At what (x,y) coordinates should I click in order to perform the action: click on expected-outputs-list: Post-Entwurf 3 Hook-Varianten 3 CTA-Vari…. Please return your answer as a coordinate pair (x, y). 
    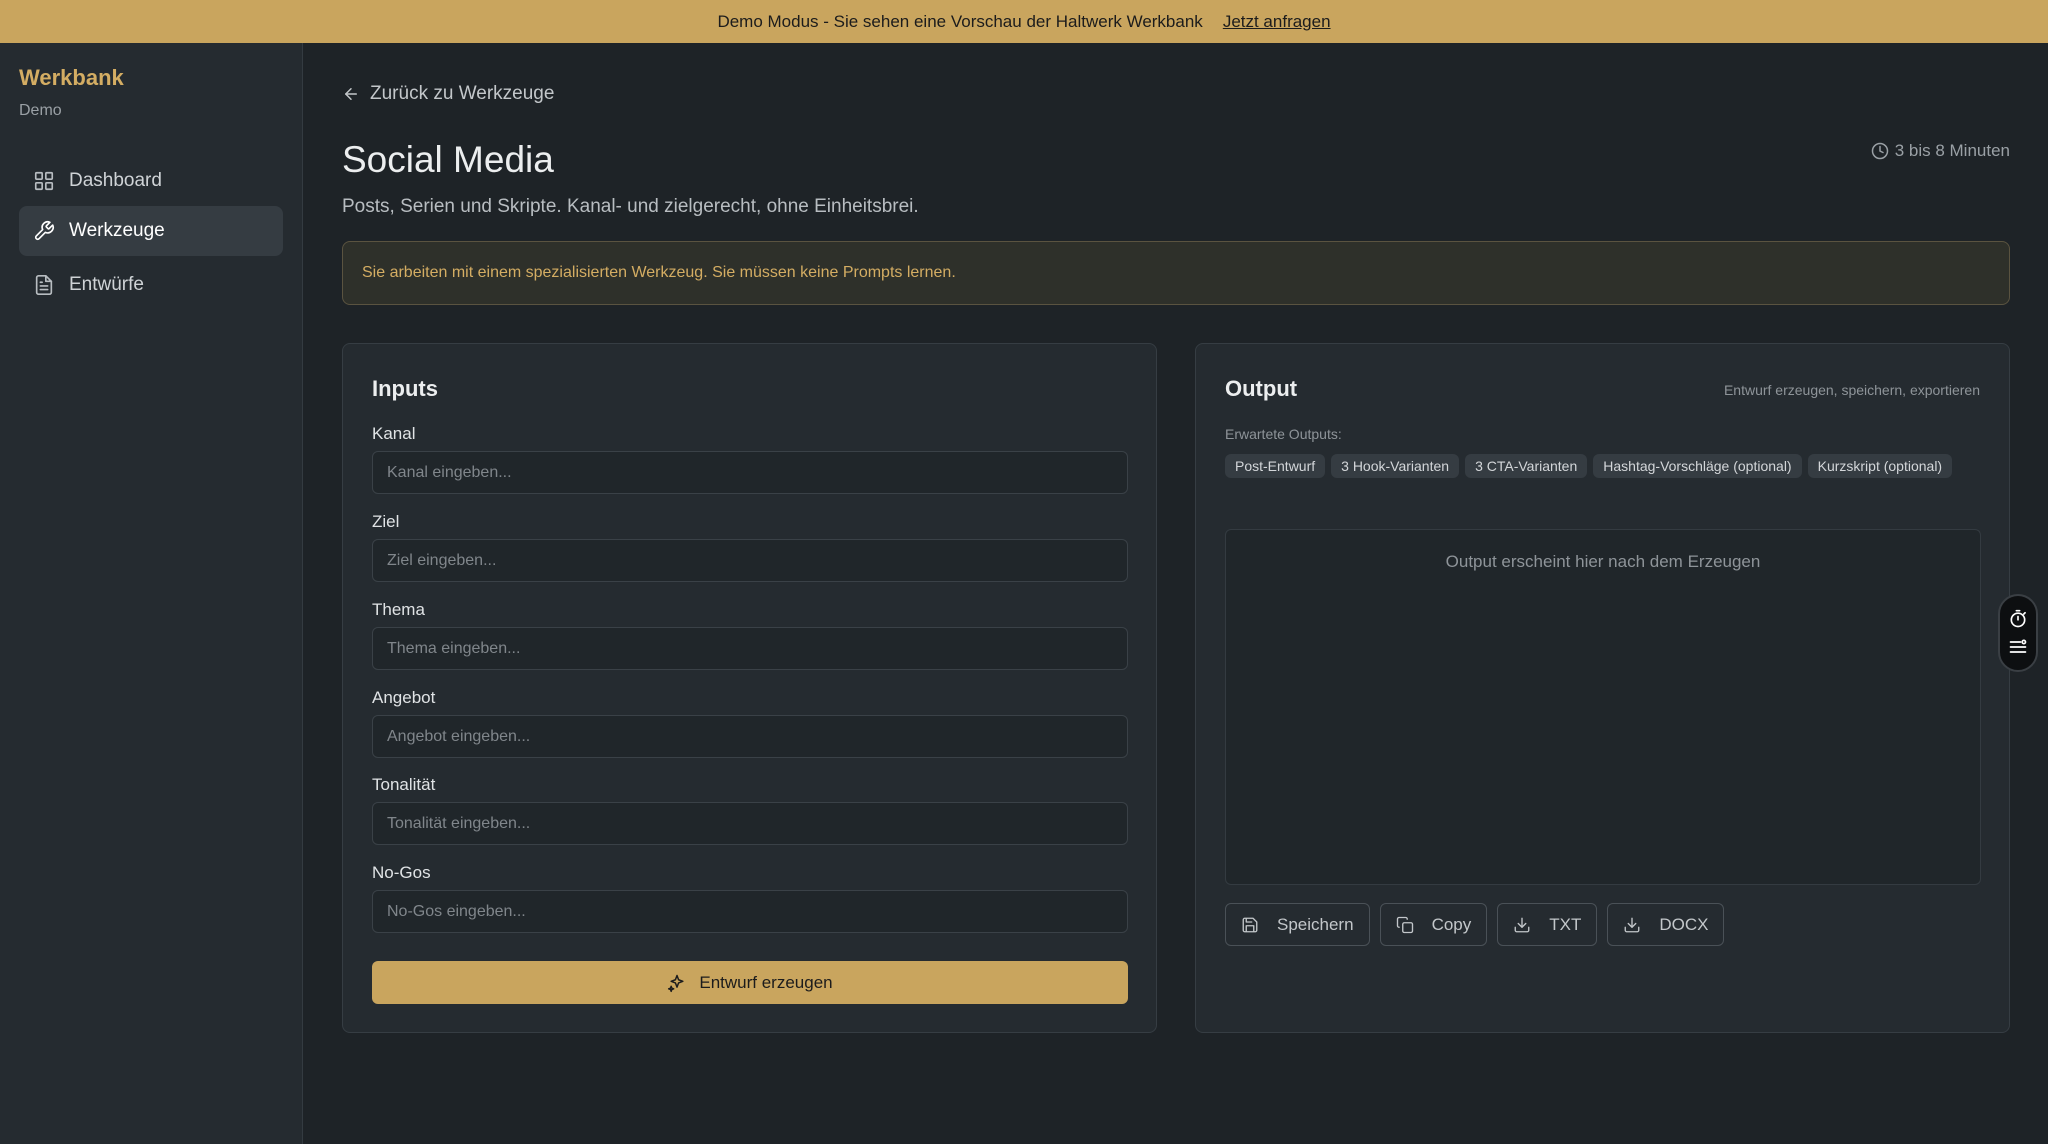
    Looking at the image, I should click on (1590, 466).